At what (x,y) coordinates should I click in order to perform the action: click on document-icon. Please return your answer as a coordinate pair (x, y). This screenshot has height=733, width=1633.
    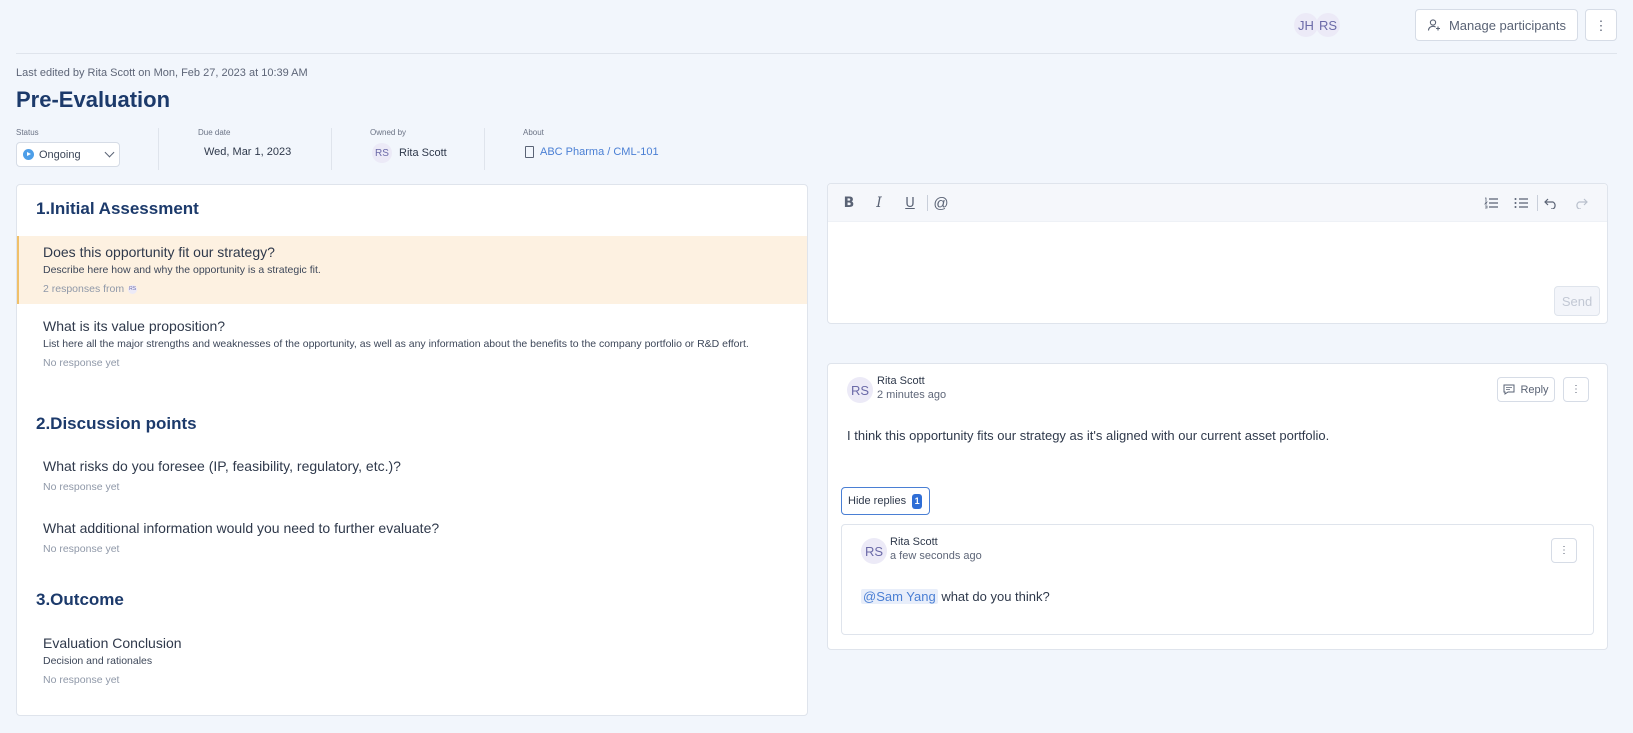
    Looking at the image, I should click on (529, 152).